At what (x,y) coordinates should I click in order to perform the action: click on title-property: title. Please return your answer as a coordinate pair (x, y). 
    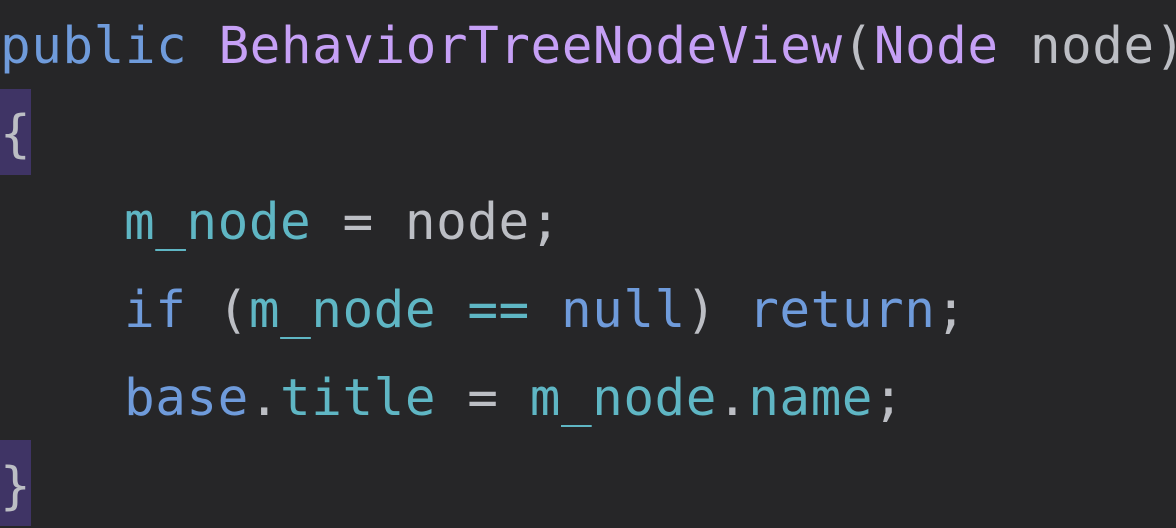
    Looking at the image, I should click on (358, 398).